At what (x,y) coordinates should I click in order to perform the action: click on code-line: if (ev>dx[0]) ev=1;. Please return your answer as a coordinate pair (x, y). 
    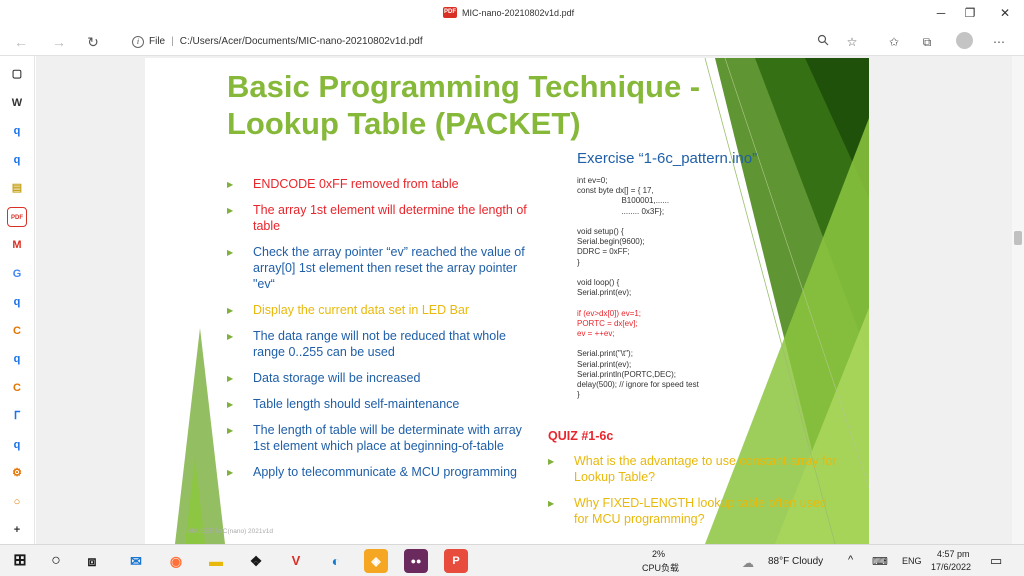
    Looking at the image, I should click on (609, 313).